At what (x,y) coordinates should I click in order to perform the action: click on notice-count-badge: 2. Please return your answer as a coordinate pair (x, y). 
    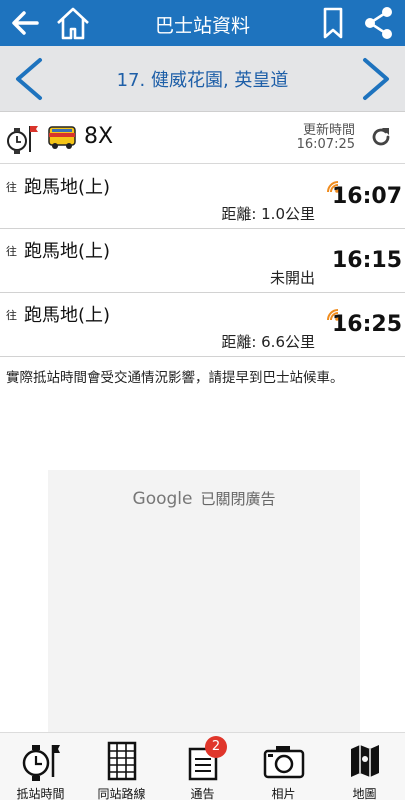
    Looking at the image, I should click on (216, 747).